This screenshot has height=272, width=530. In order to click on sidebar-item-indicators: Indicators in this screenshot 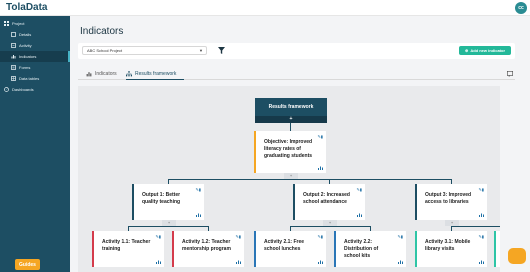, I will do `click(35, 56)`.